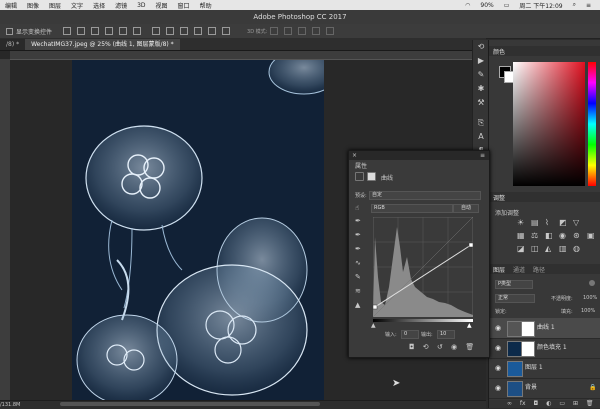 Image resolution: width=600 pixels, height=409 pixels. Describe the element at coordinates (482, 155) in the screenshot. I see `panel-menu-icon: ≡` at that location.